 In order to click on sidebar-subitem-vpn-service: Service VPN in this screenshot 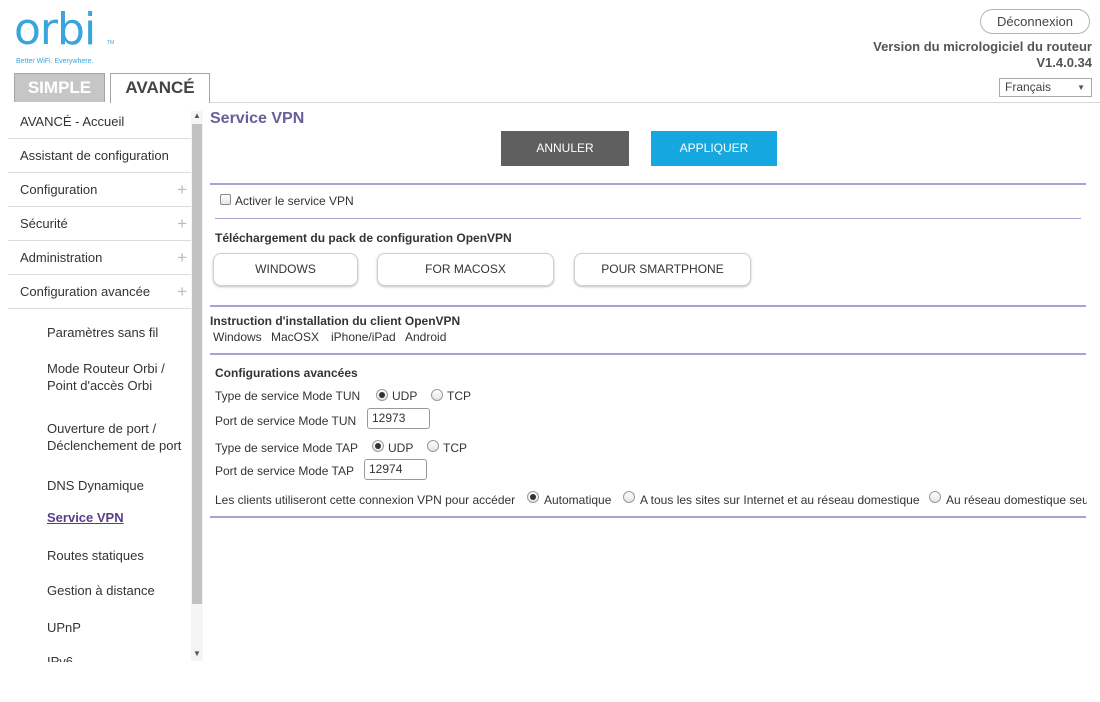, I will do `click(85, 517)`.